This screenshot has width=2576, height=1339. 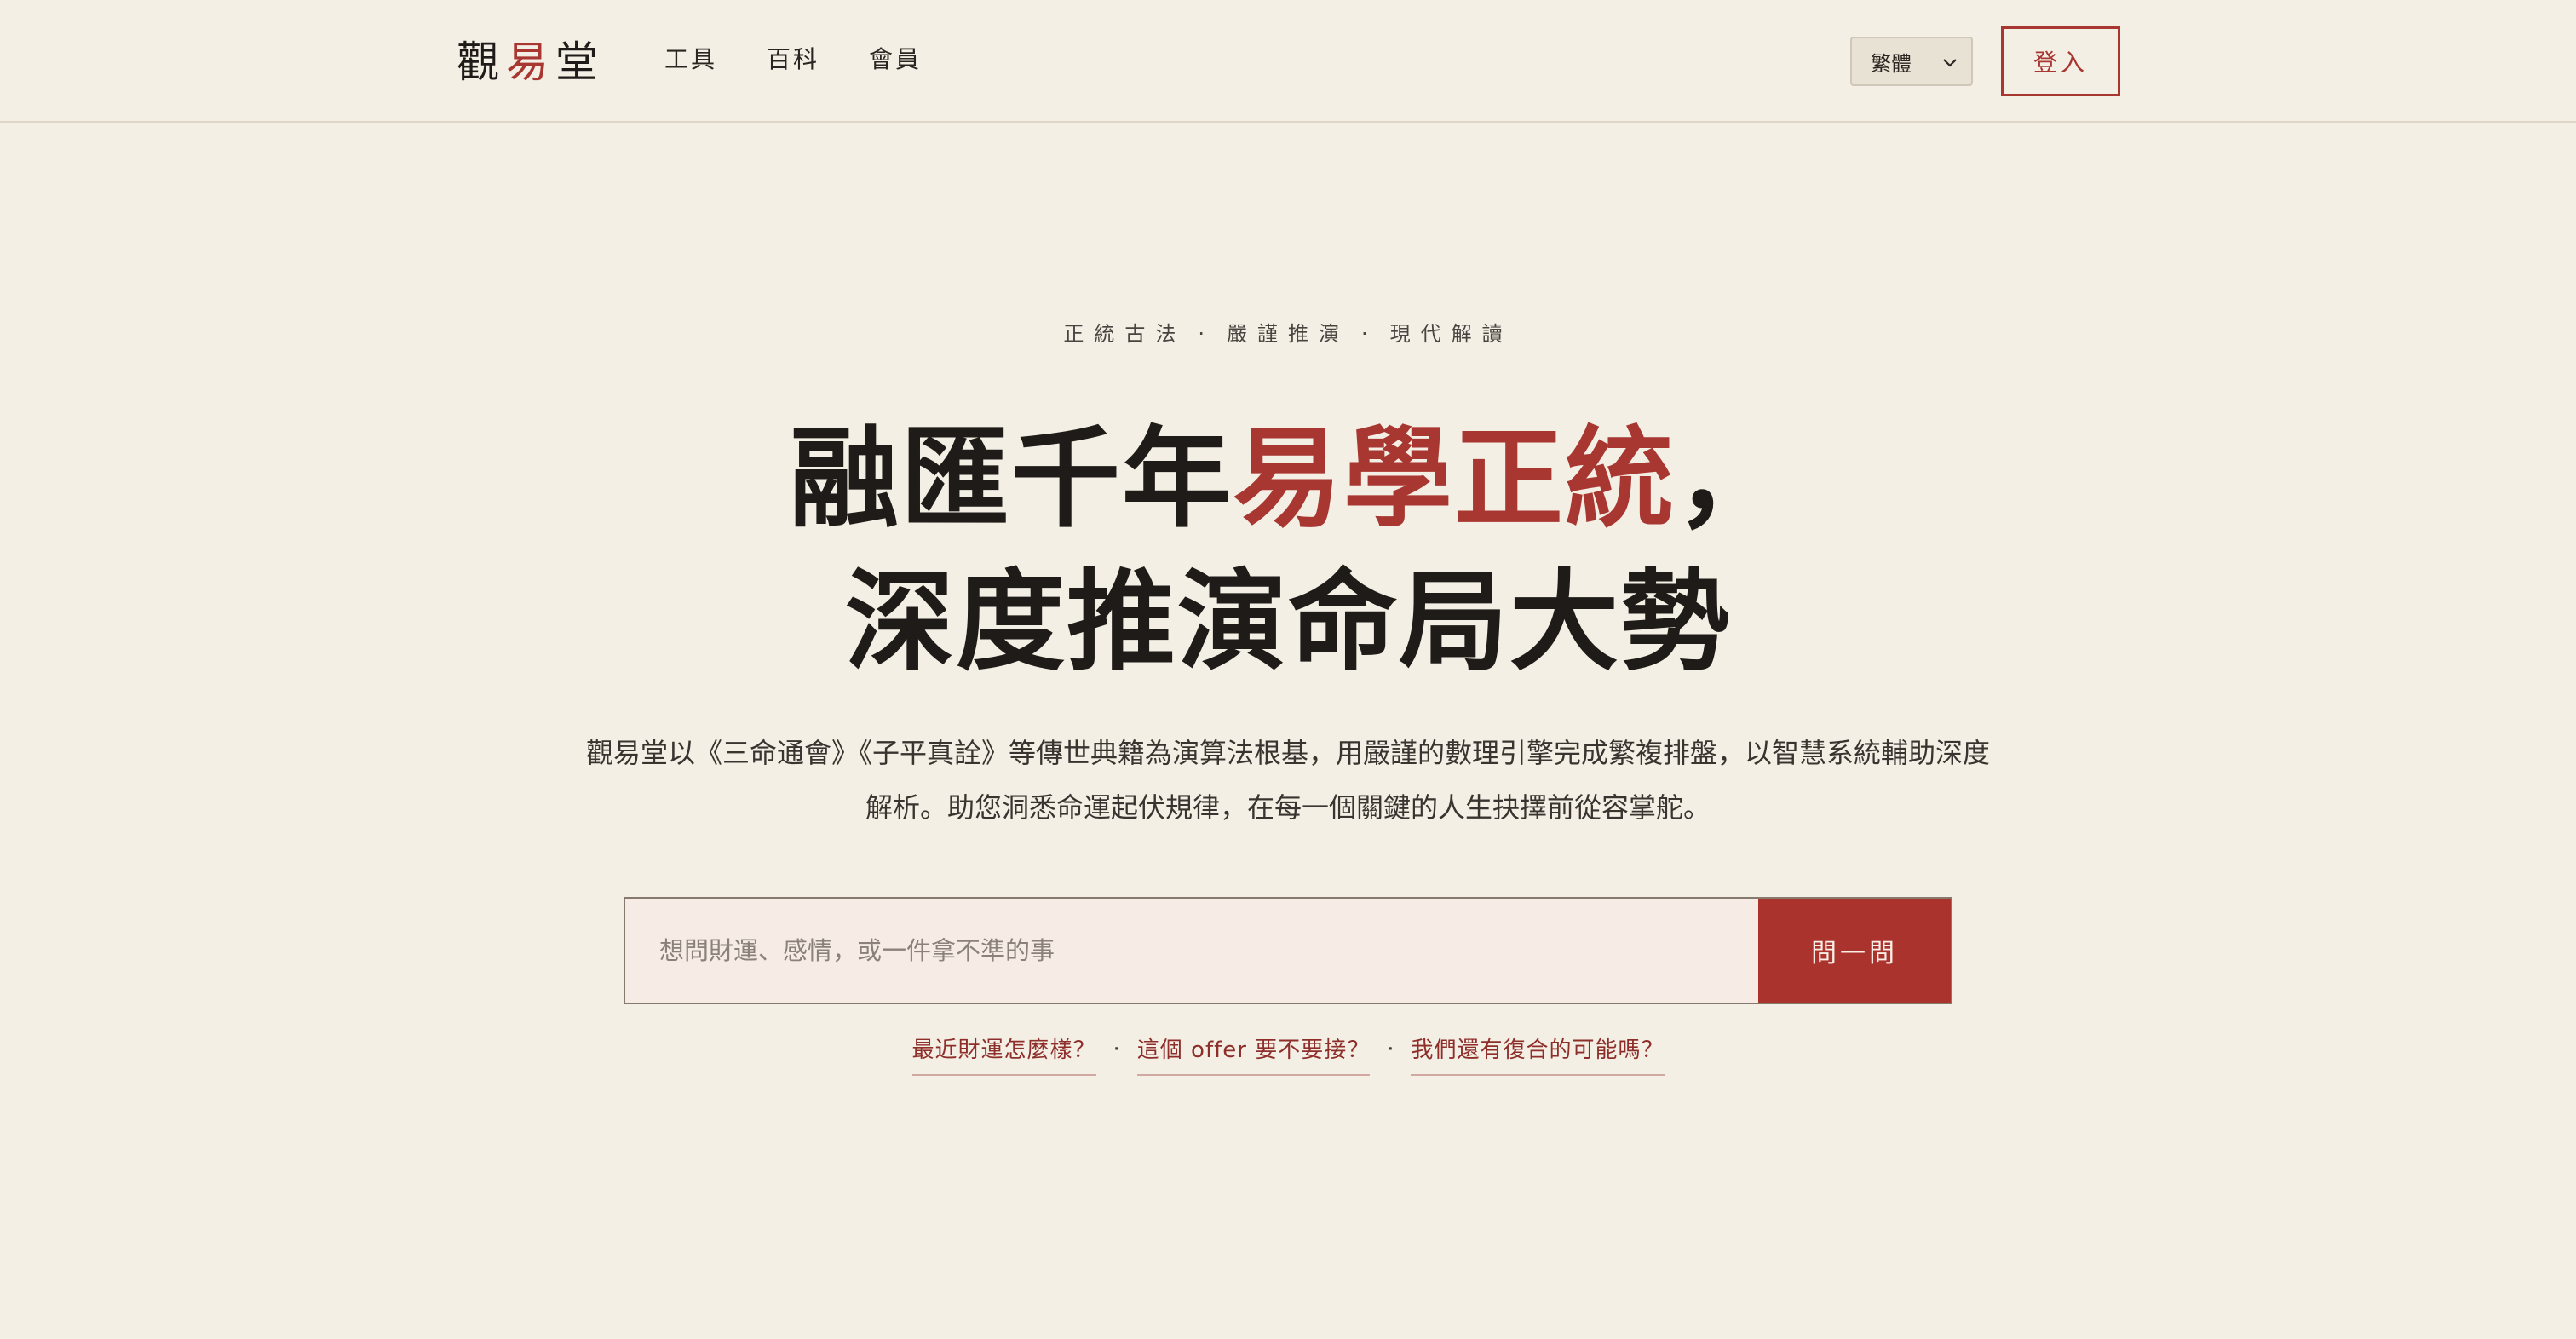 I want to click on hero-title-line-2: 深度推演命局大勢, so click(x=1287, y=622).